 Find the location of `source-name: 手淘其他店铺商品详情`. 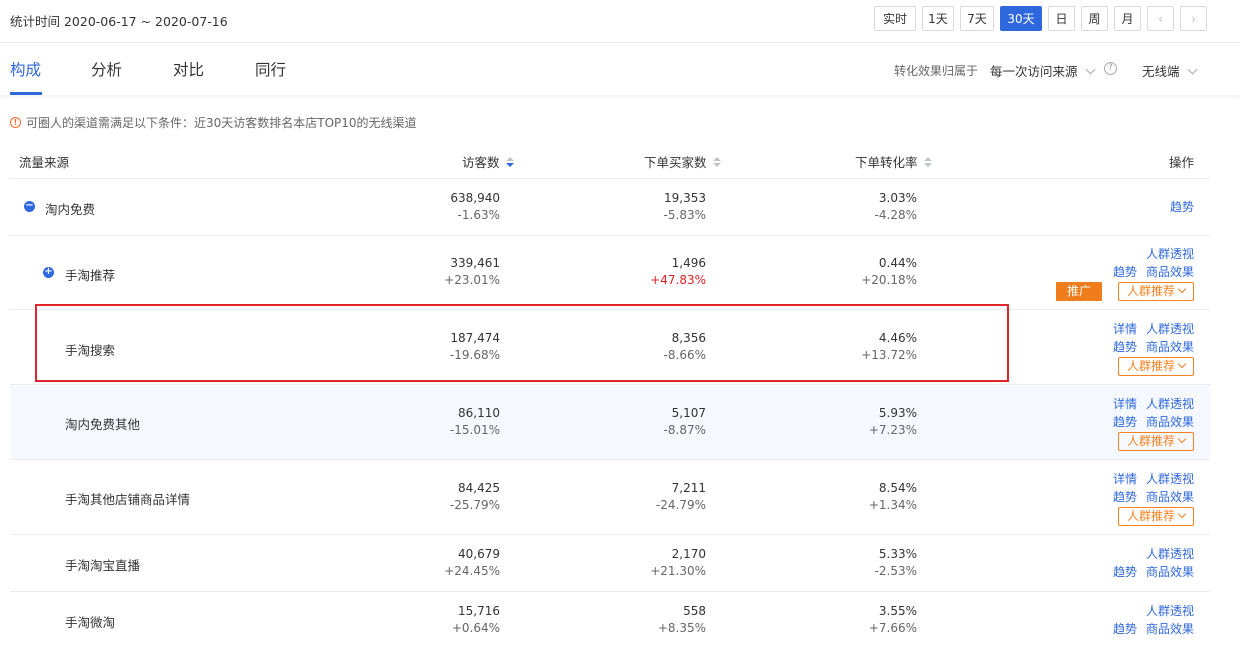

source-name: 手淘其他店铺商品详情 is located at coordinates (128, 499).